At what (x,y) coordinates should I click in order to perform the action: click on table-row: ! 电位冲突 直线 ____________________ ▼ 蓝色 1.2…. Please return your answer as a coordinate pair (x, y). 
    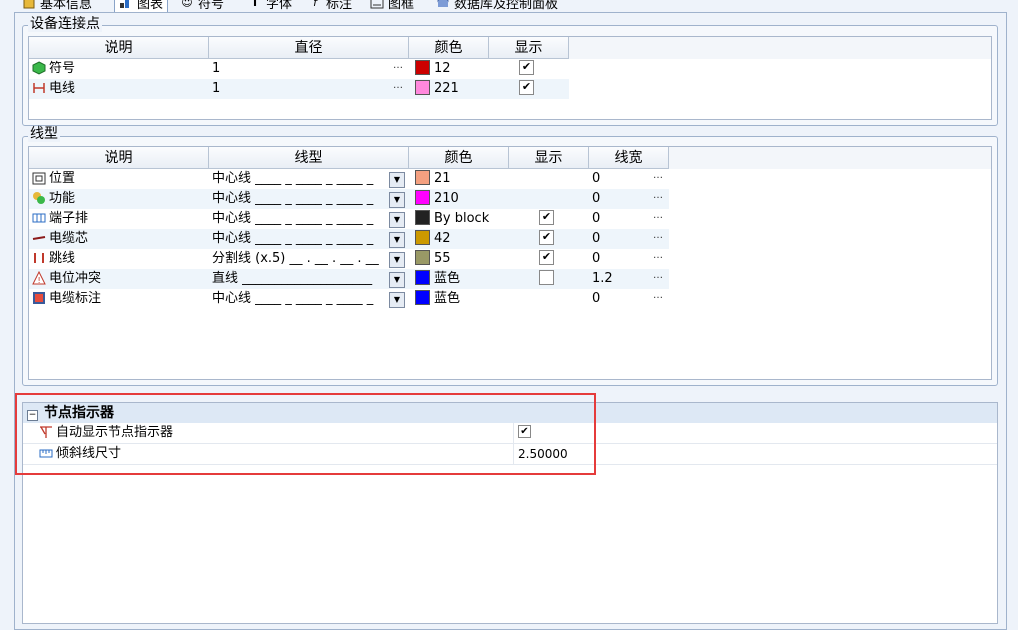
    Looking at the image, I should click on (349, 279).